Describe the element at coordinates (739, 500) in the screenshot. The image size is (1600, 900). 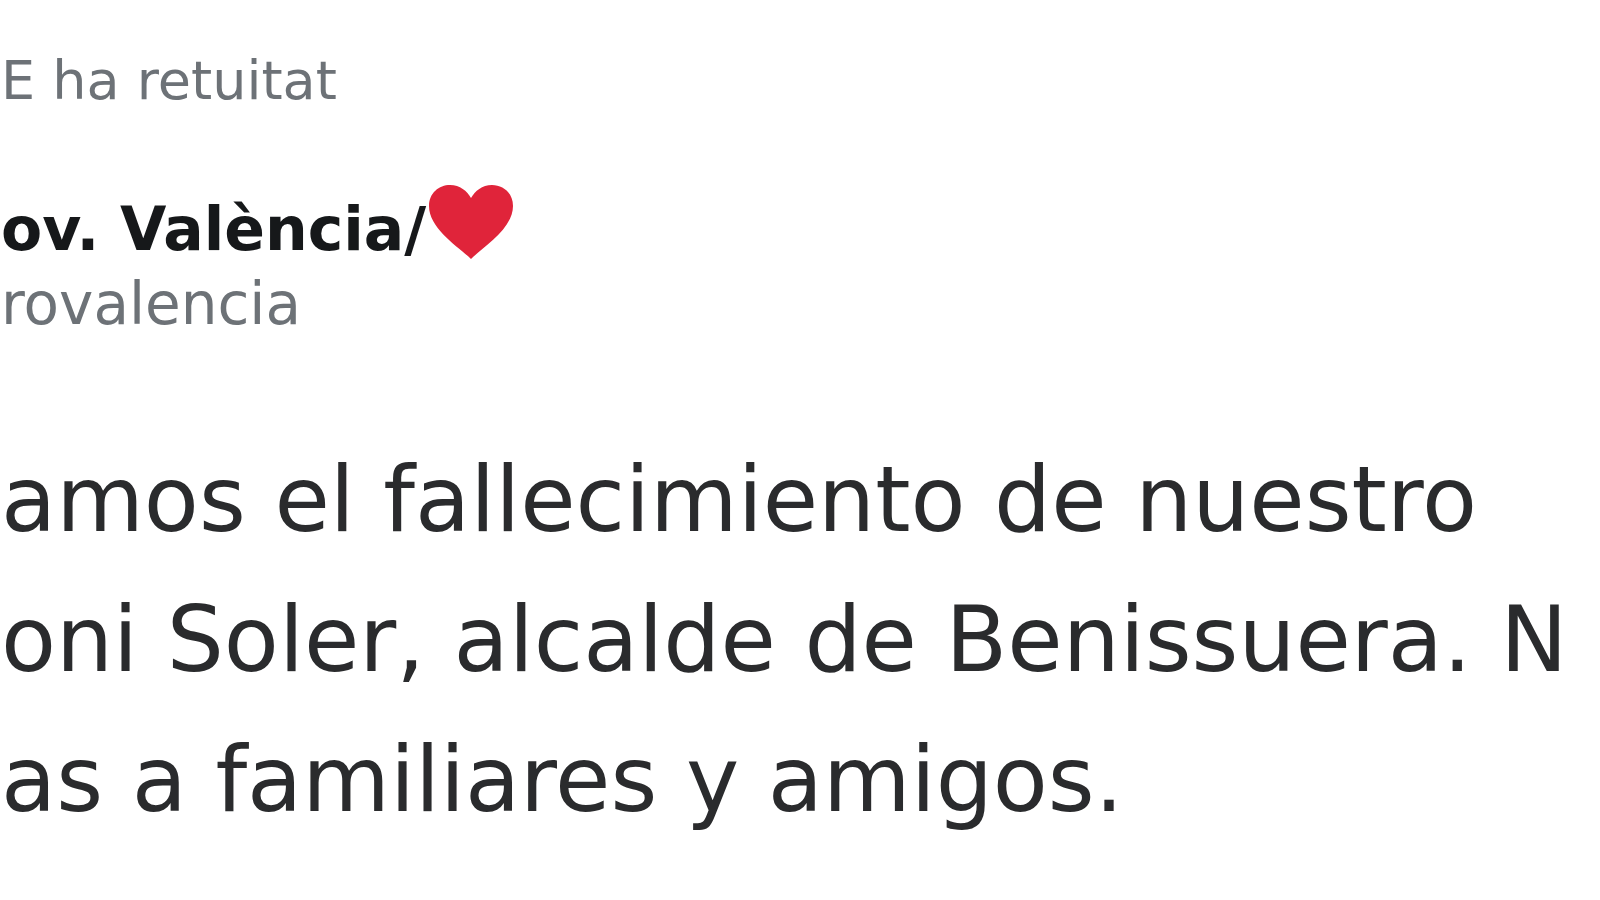
I see `tweet-text-line: amos el fallecimiento de nuestro` at that location.